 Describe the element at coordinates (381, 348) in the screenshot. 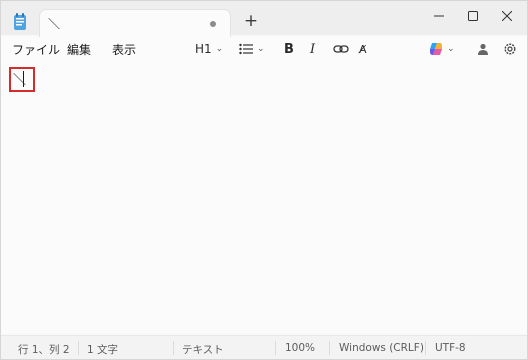

I see `status-line-ending: Windows (CRLF)` at that location.